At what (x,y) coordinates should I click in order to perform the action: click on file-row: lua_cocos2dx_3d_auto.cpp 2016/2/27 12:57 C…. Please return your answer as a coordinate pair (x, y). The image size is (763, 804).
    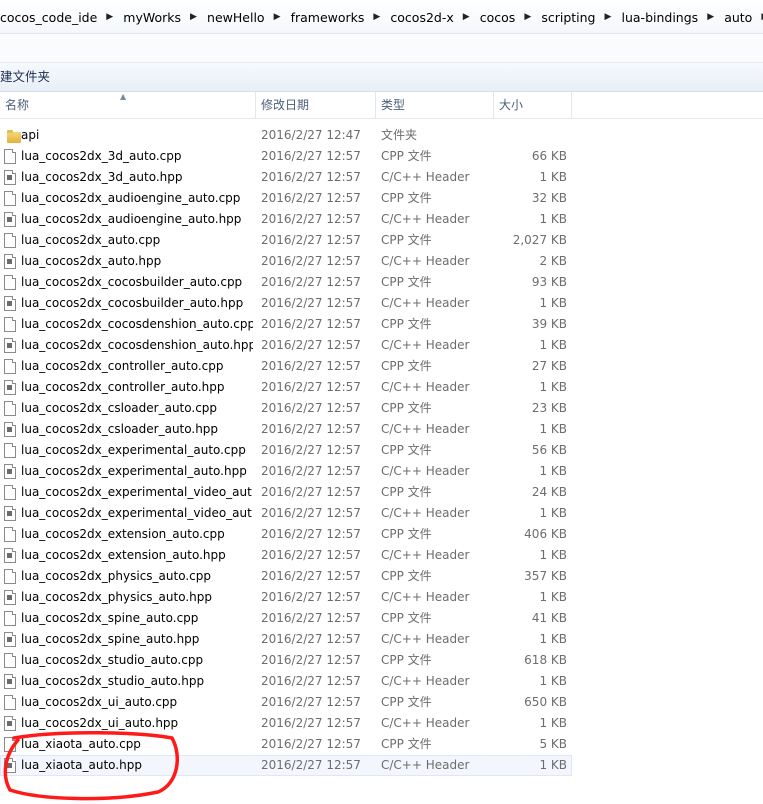
    Looking at the image, I should click on (286, 156).